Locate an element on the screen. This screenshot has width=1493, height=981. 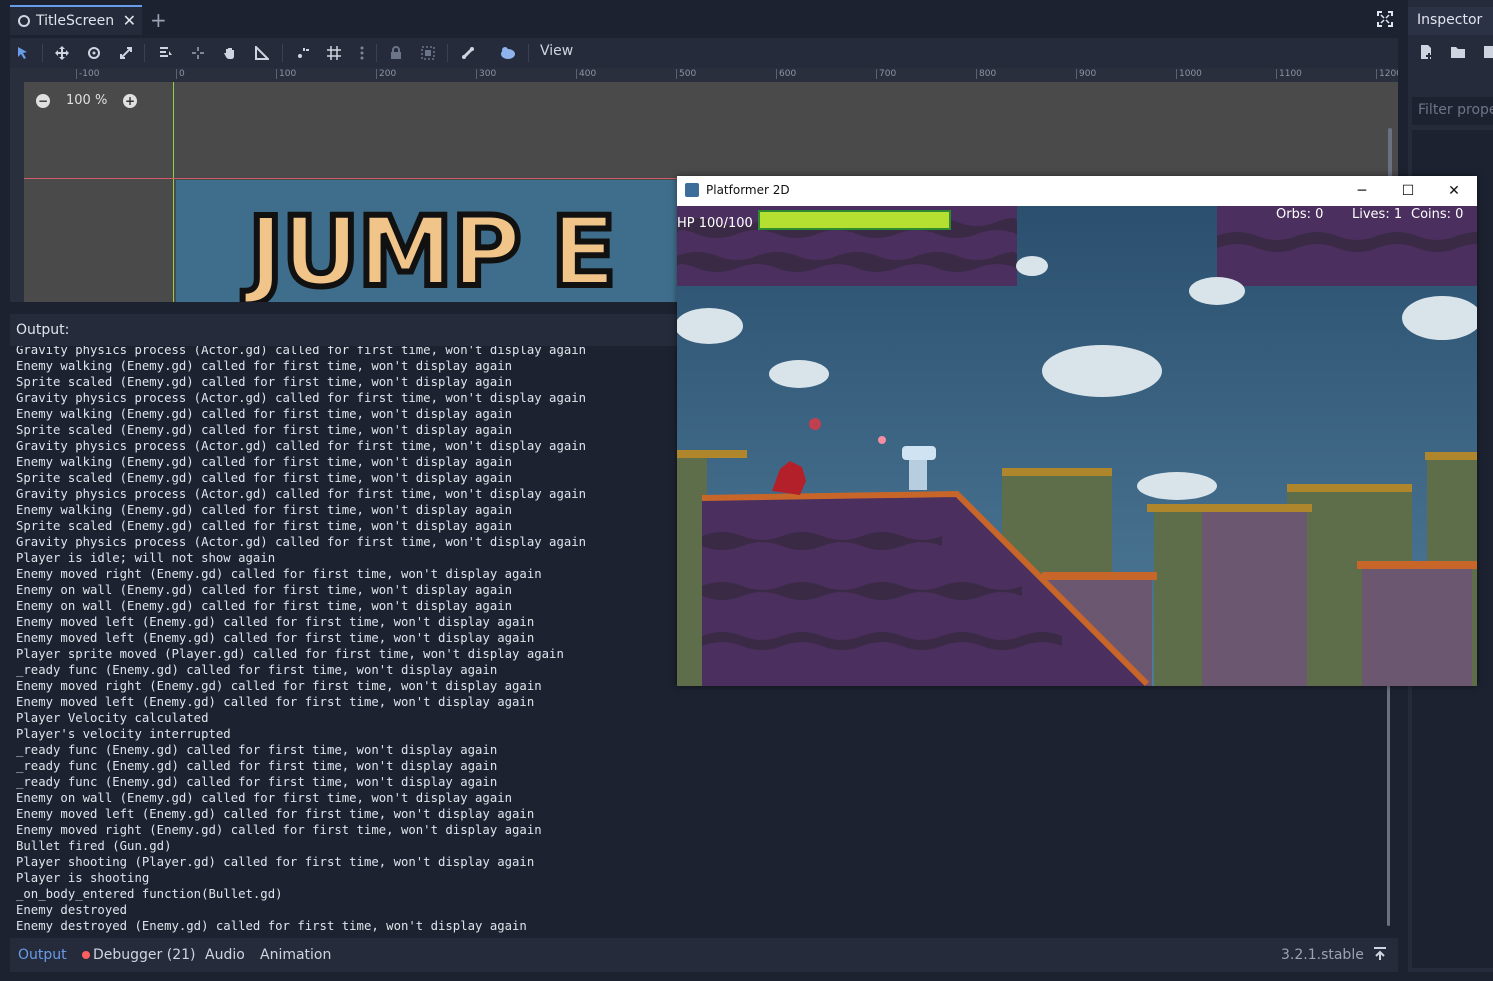
vertical-ruler is located at coordinates (17, 192).